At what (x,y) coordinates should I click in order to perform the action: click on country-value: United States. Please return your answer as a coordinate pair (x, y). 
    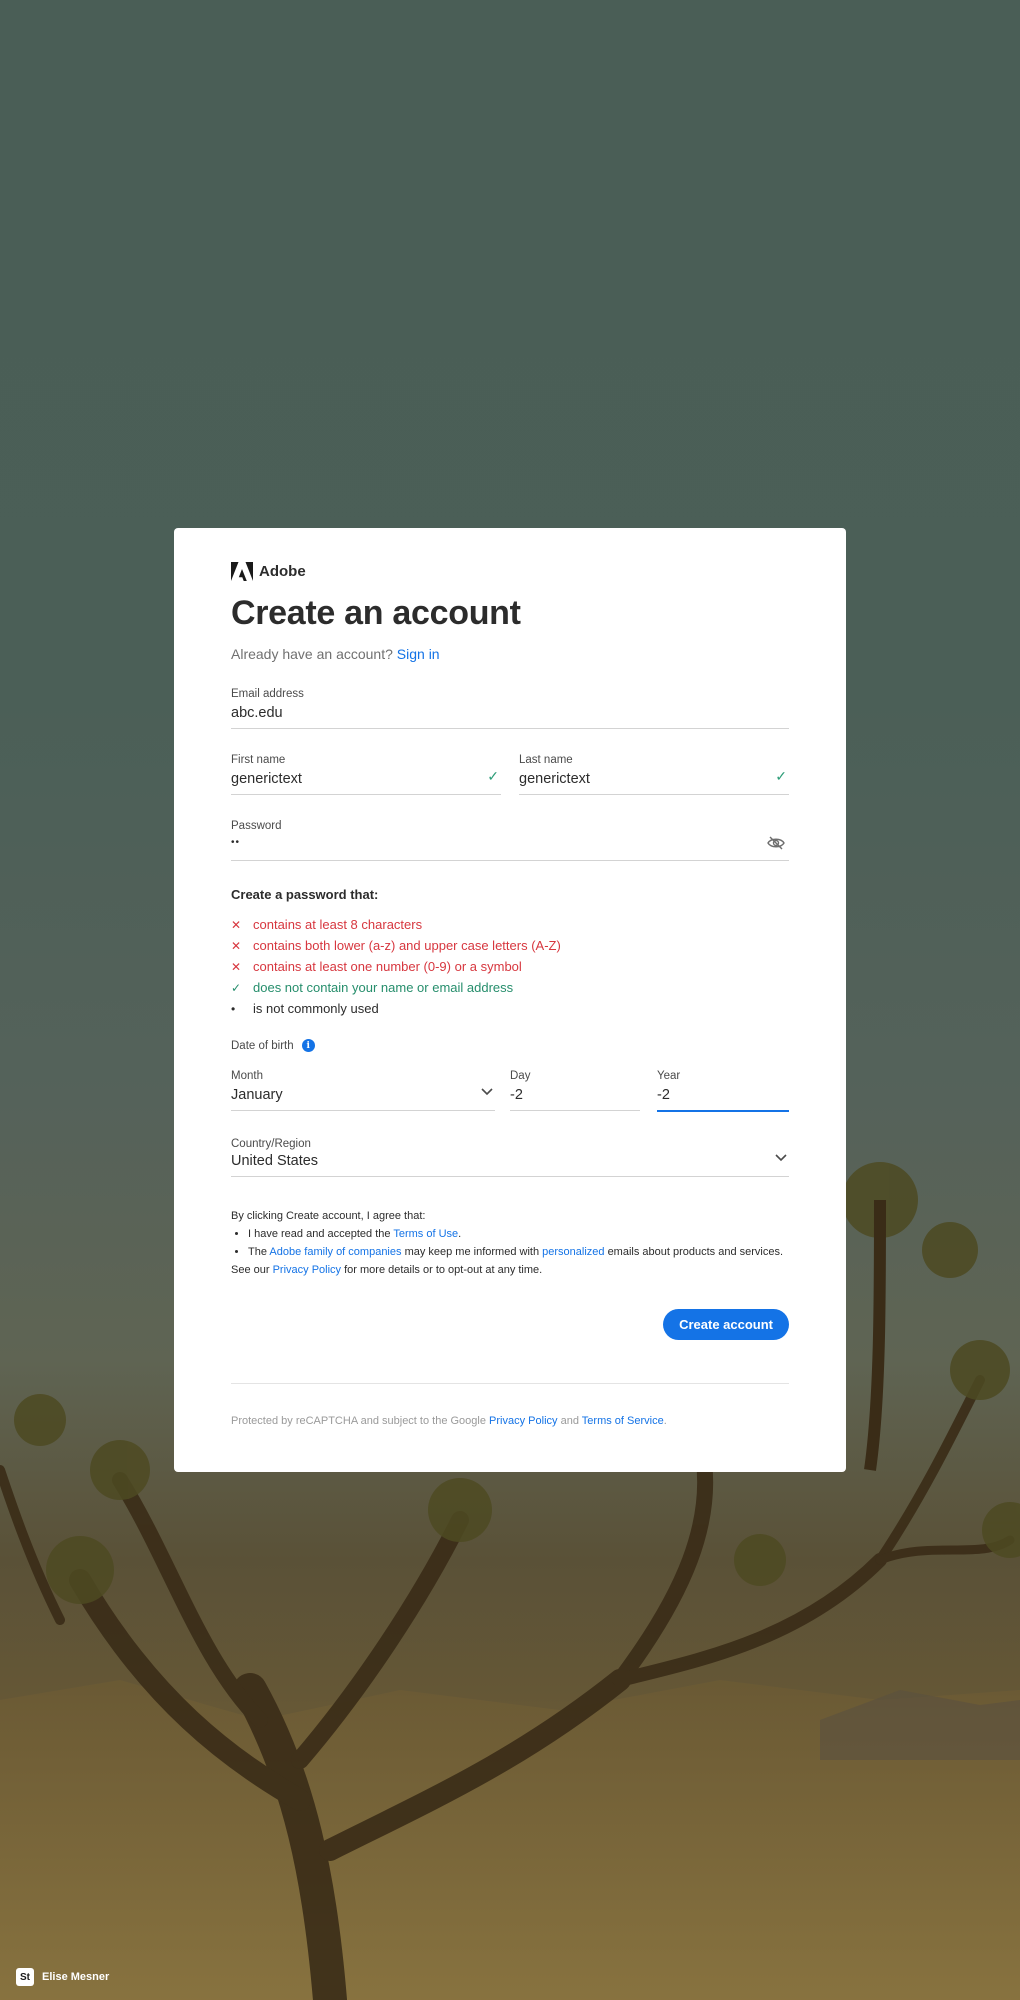
    Looking at the image, I should click on (510, 1163).